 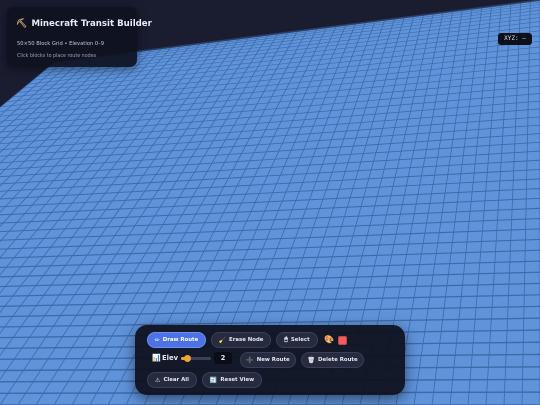 I want to click on erase-node-label: Erase Node, so click(x=246, y=340).